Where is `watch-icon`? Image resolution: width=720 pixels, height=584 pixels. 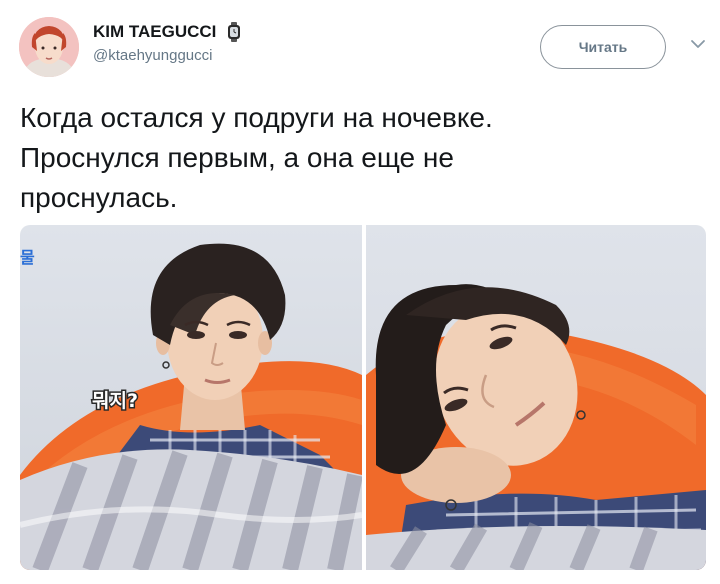
watch-icon is located at coordinates (233, 32).